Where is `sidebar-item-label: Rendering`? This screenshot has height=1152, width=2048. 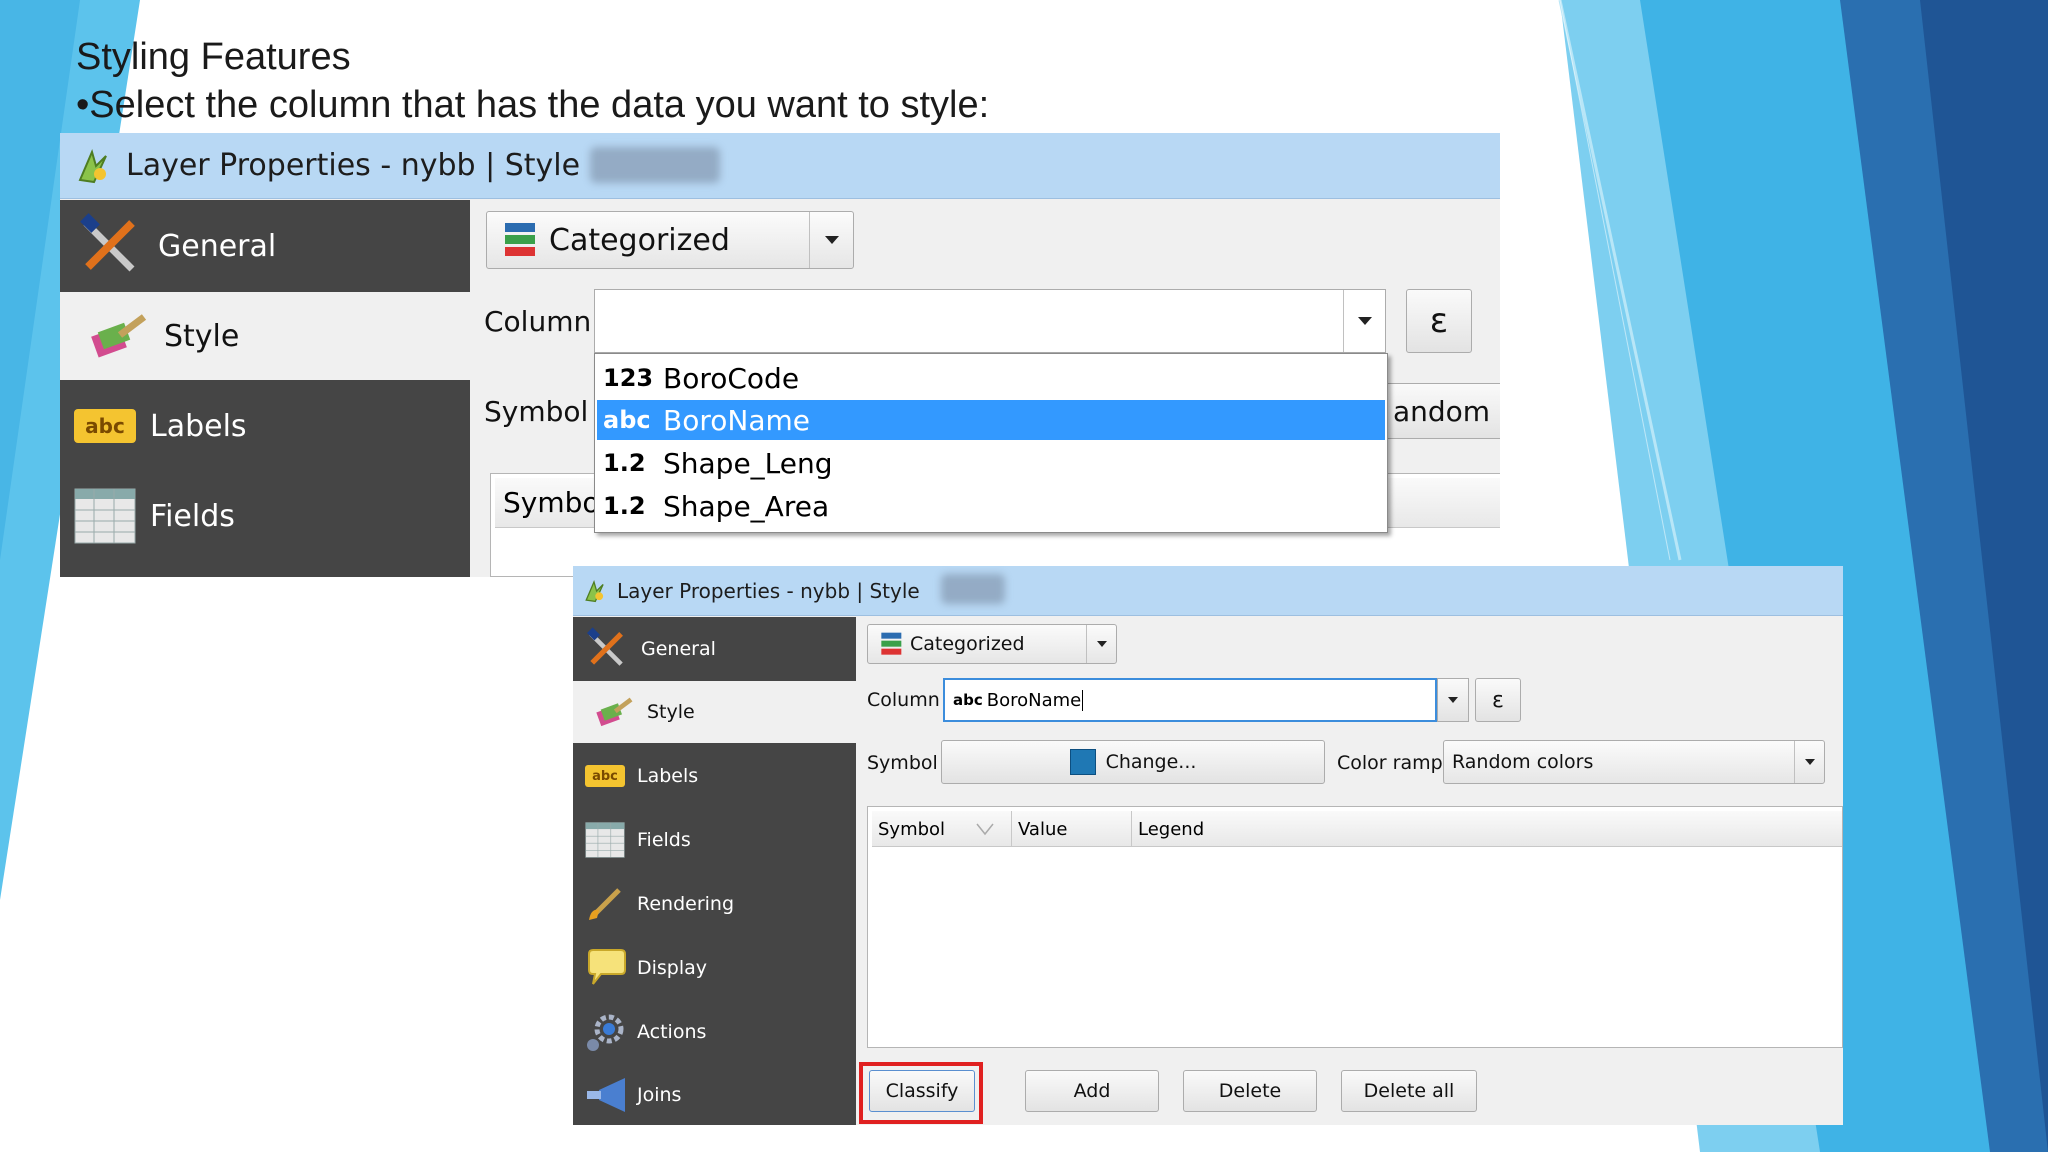 sidebar-item-label: Rendering is located at coordinates (686, 904).